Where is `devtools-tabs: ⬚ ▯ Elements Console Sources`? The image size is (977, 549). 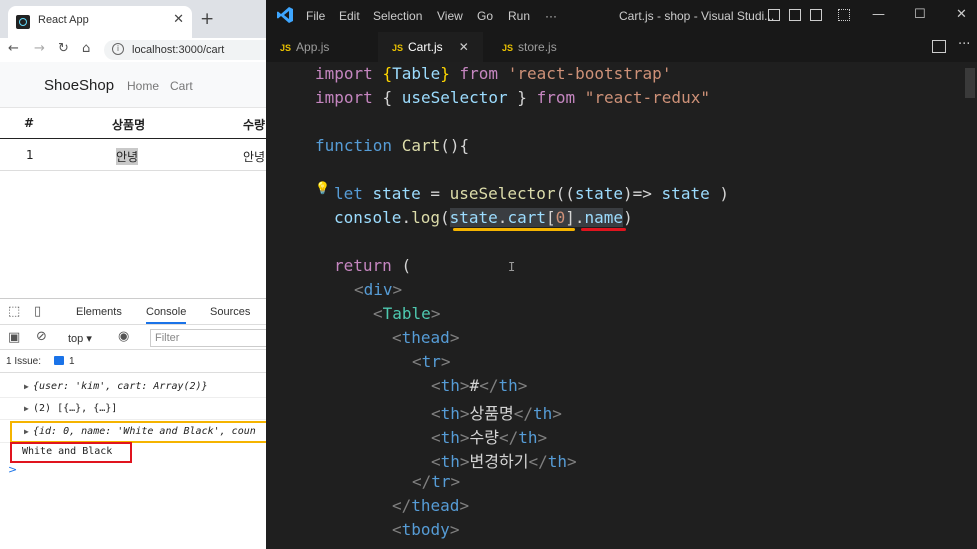
devtools-tabs: ⬚ ▯ Elements Console Sources is located at coordinates (133, 312).